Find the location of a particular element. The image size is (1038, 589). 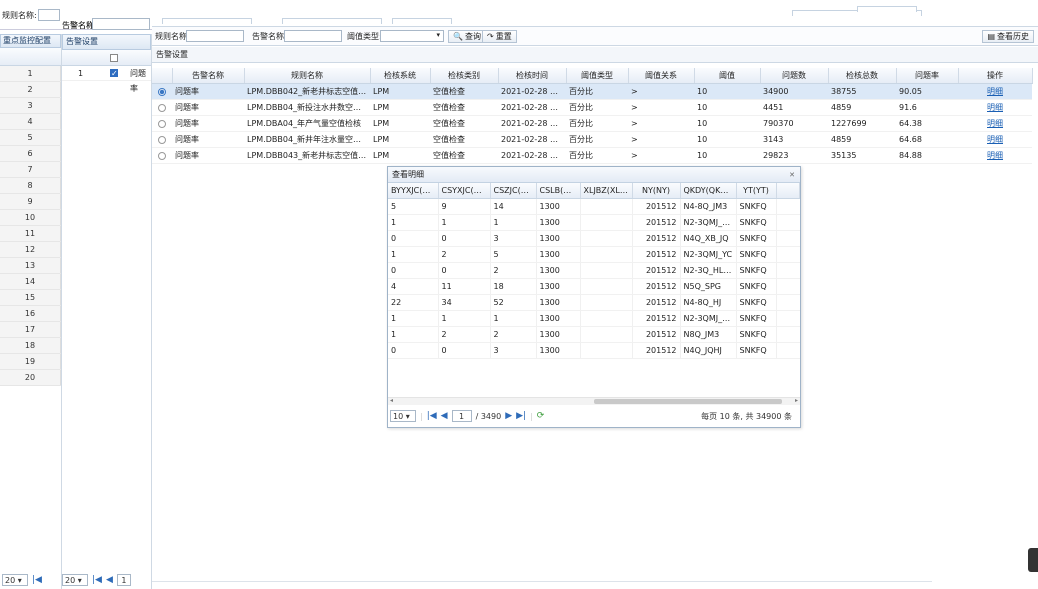

page-size-select: 20 ▾ is located at coordinates (15, 580).